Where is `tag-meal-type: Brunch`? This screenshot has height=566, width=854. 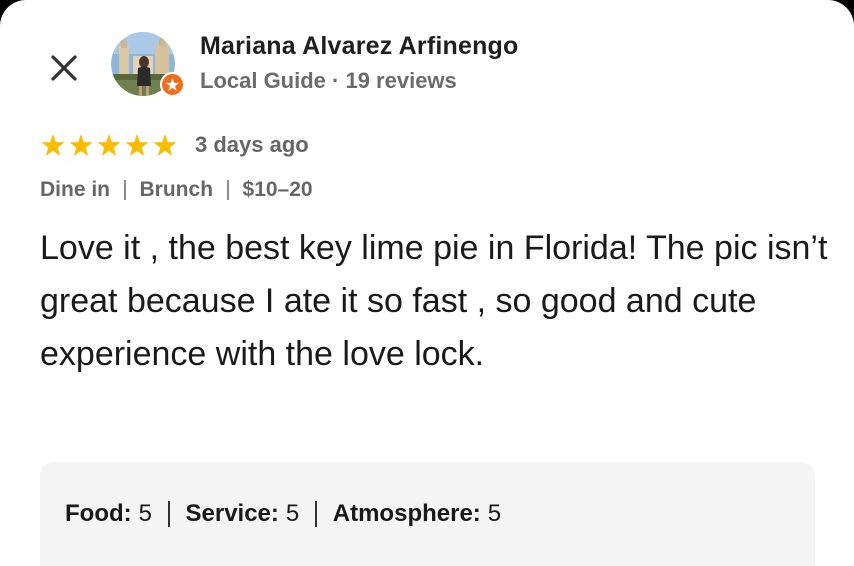 tag-meal-type: Brunch is located at coordinates (176, 189).